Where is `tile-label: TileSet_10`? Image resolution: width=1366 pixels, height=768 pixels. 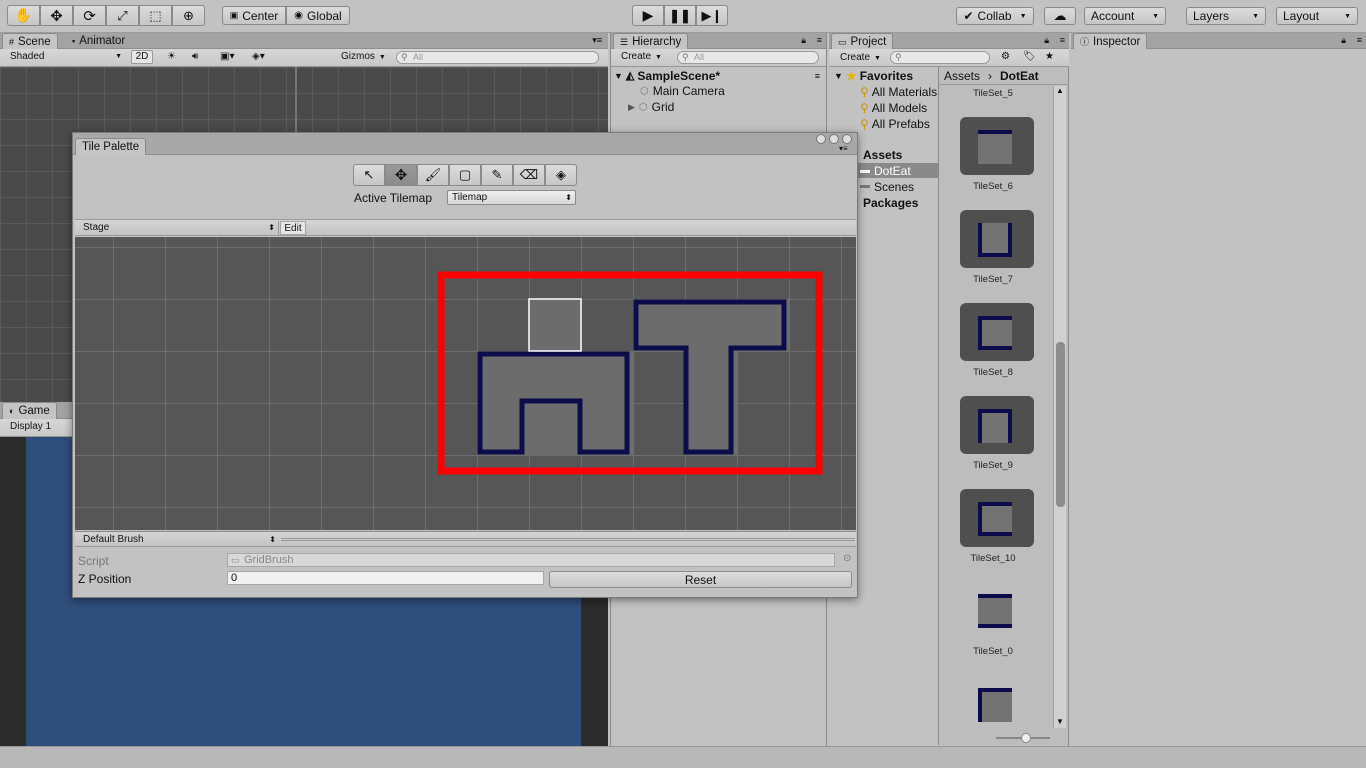
tile-label: TileSet_10 is located at coordinates (993, 558).